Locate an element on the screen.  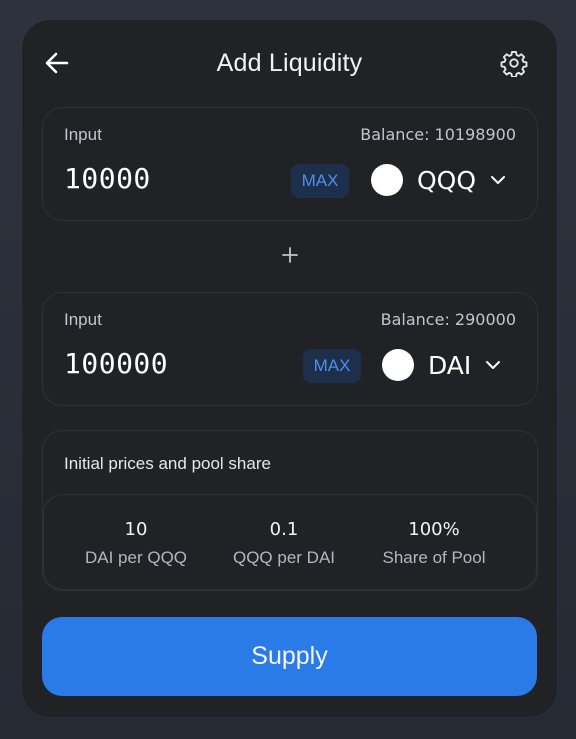
plus-icon is located at coordinates (290, 255).